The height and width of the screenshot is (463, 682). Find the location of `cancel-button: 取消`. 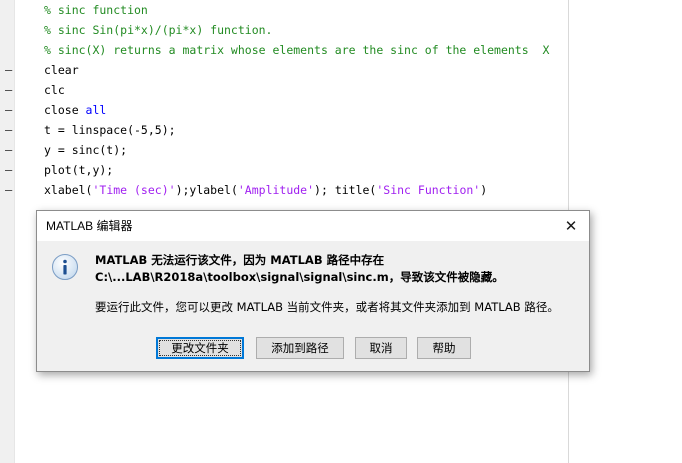

cancel-button: 取消 is located at coordinates (381, 348).